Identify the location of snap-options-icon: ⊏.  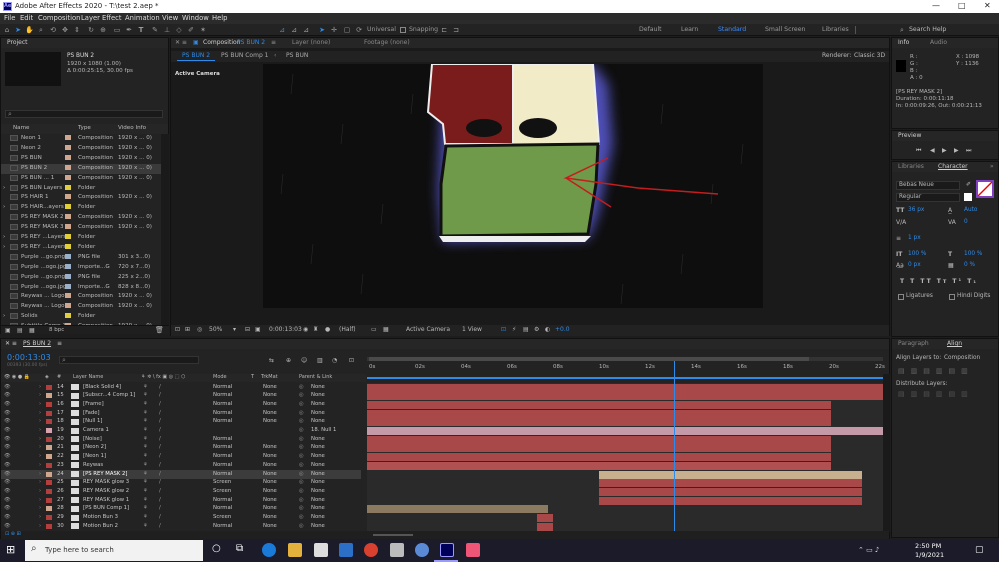
(444, 30).